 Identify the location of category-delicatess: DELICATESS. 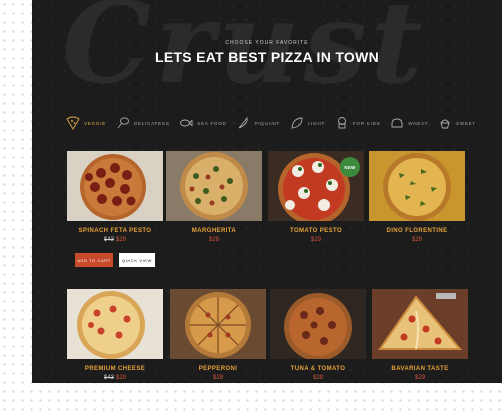
(143, 123).